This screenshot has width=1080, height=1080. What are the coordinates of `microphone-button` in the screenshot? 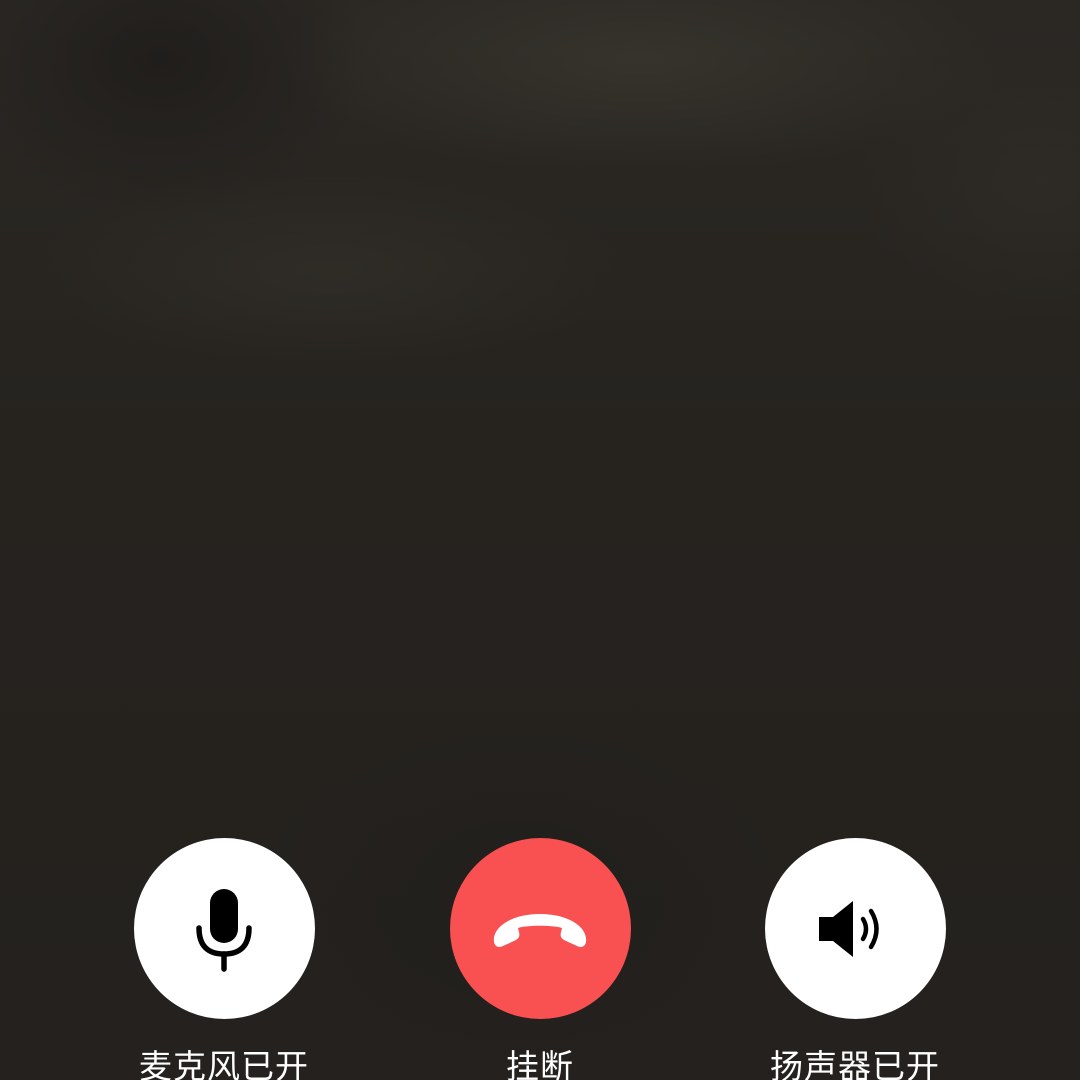 It's located at (224, 928).